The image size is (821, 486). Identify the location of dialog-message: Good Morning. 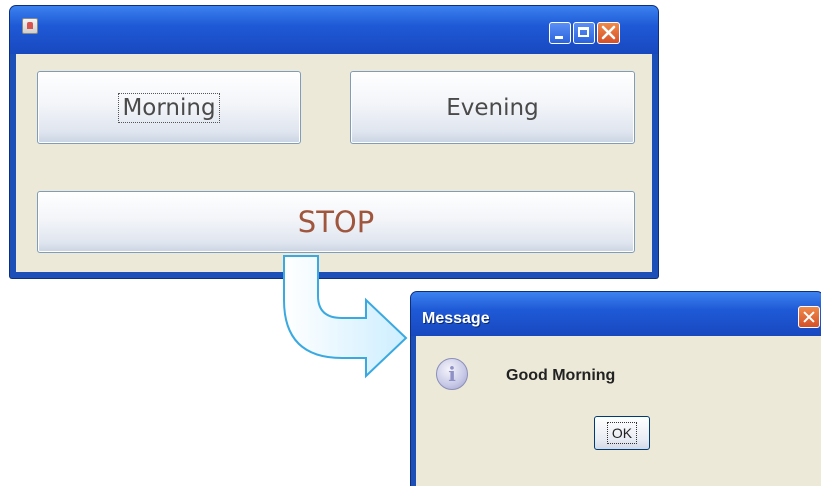
(561, 375).